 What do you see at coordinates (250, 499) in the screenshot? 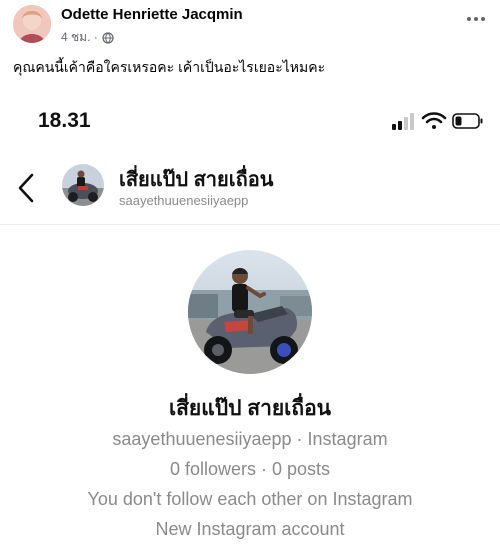
I see `follow-status-note: You don't follow each other on Instagram` at bounding box center [250, 499].